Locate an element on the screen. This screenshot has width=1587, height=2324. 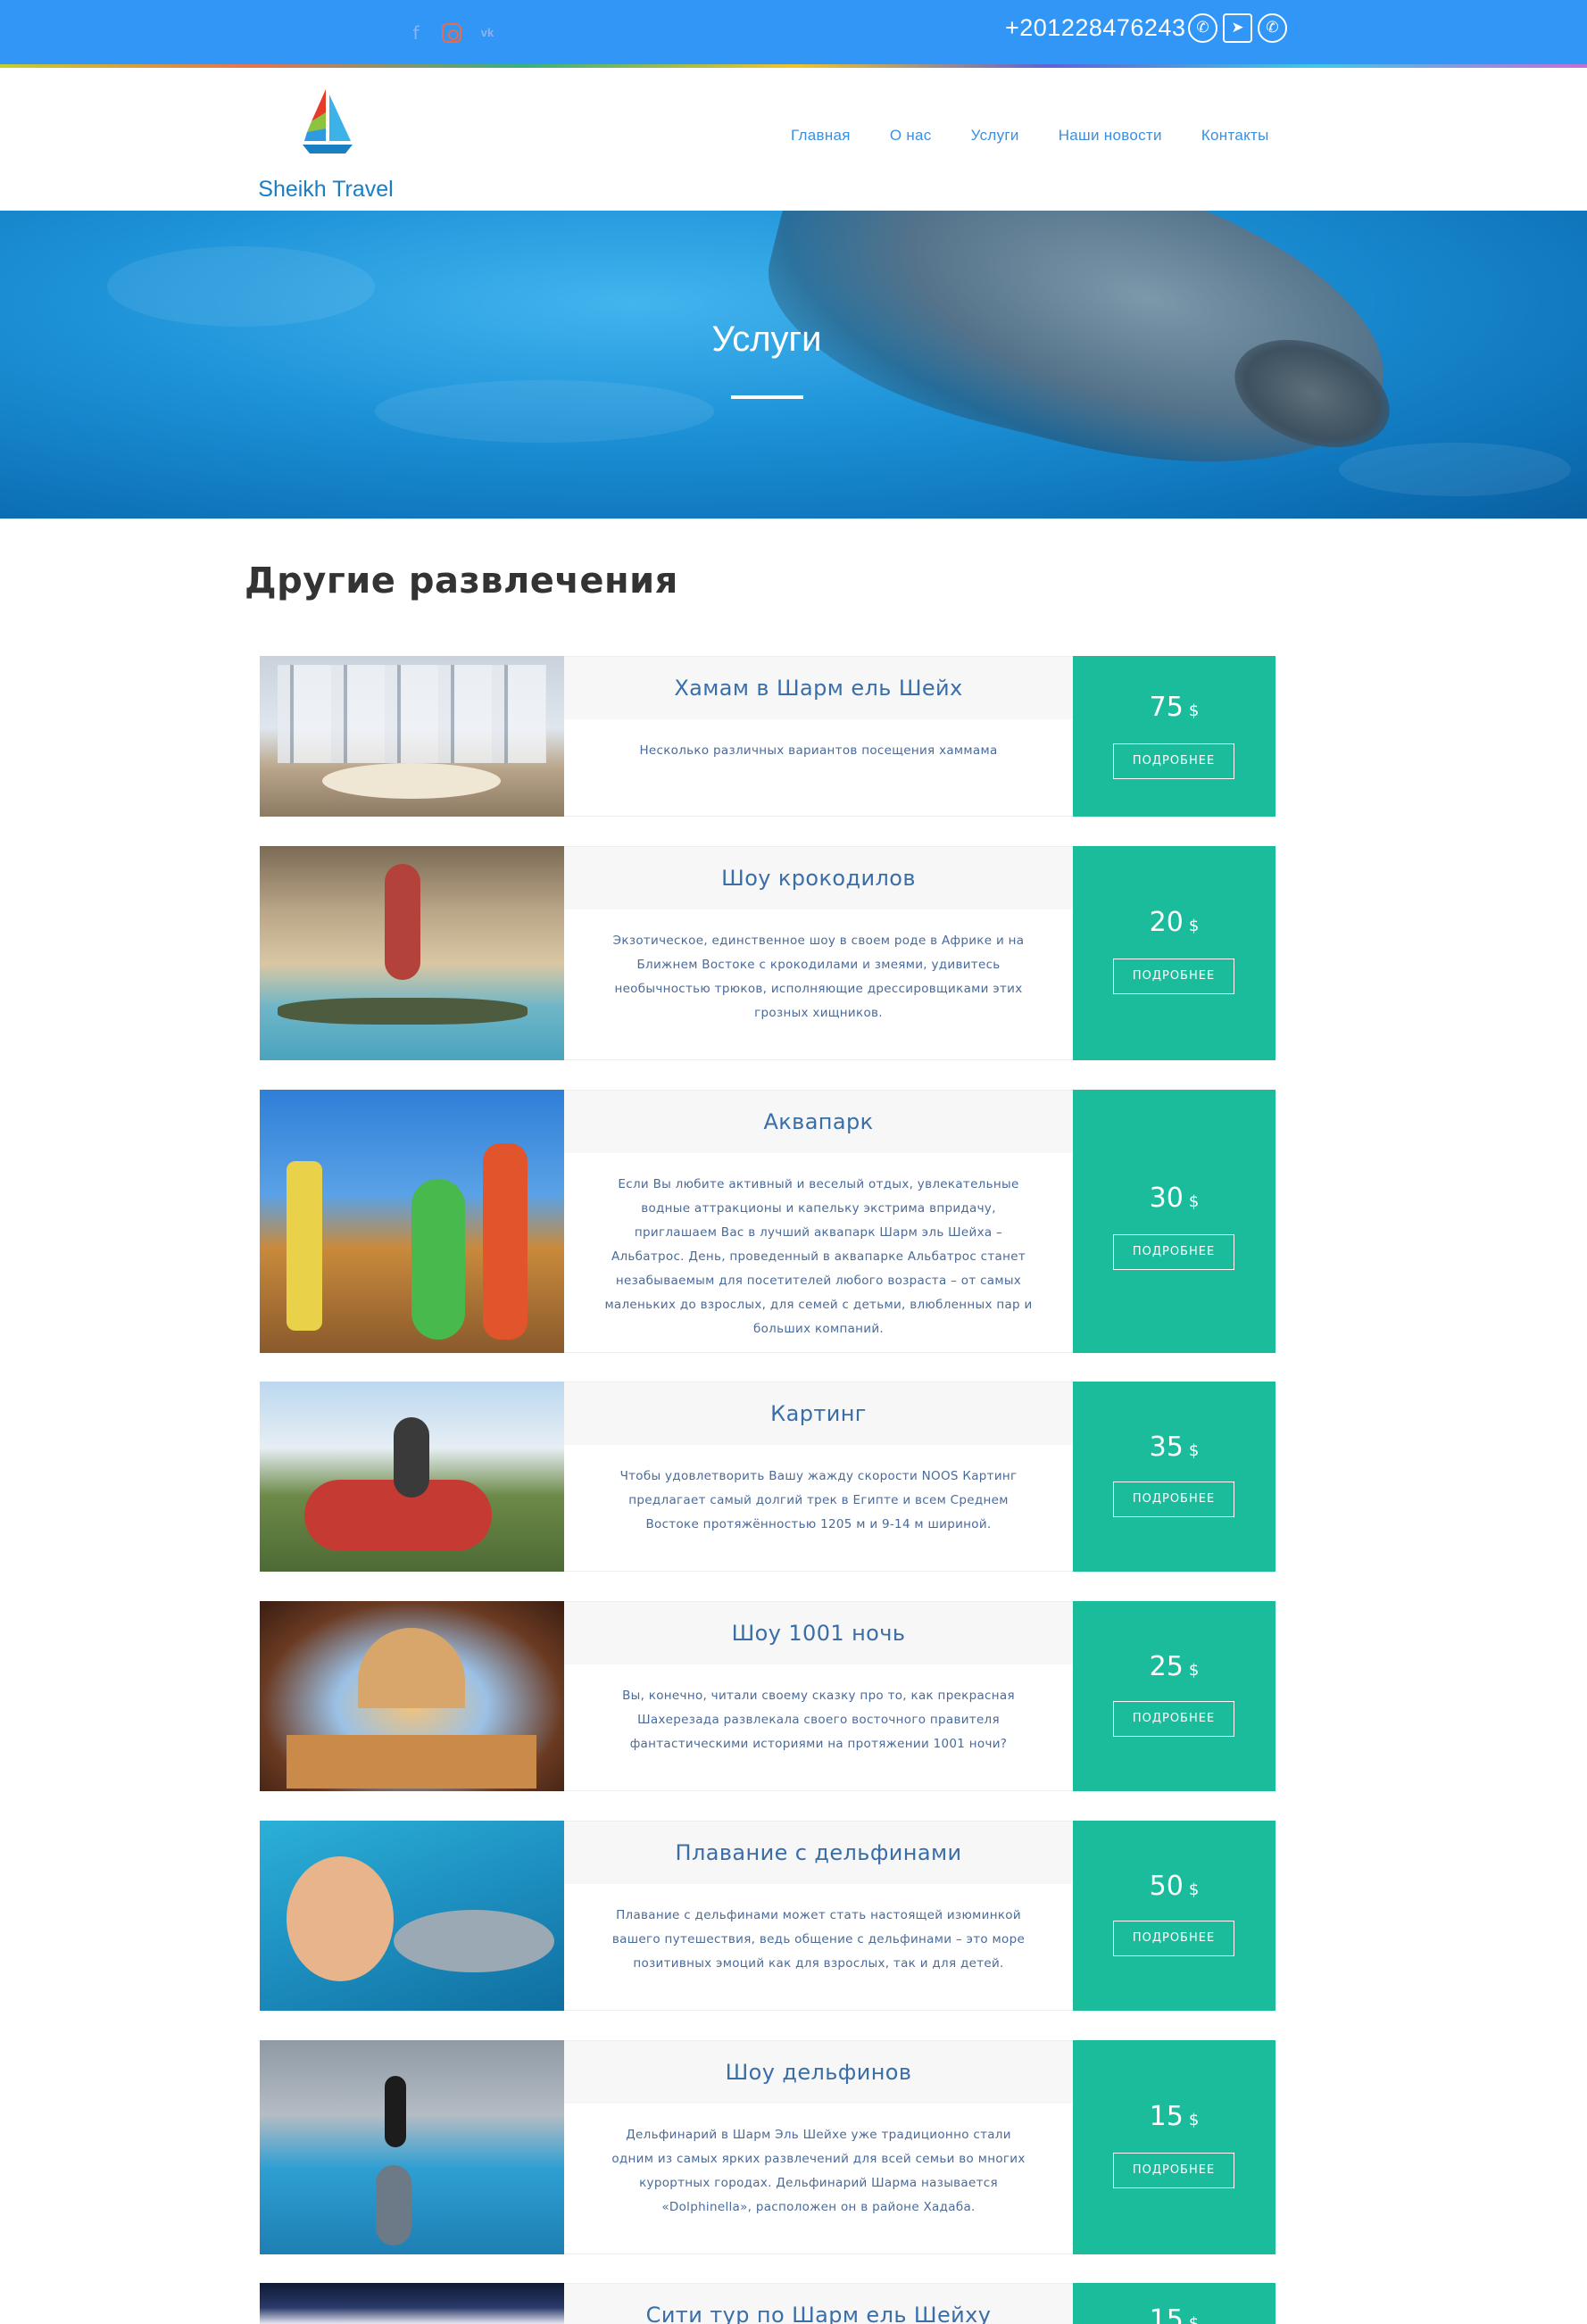
telegram-icon: ➤ is located at coordinates (1237, 28).